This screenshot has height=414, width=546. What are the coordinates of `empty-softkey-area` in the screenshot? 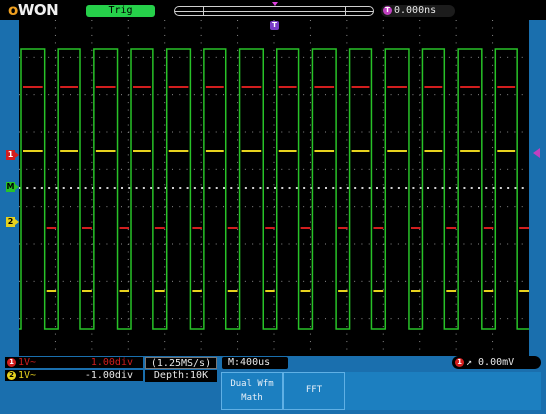 It's located at (443, 391).